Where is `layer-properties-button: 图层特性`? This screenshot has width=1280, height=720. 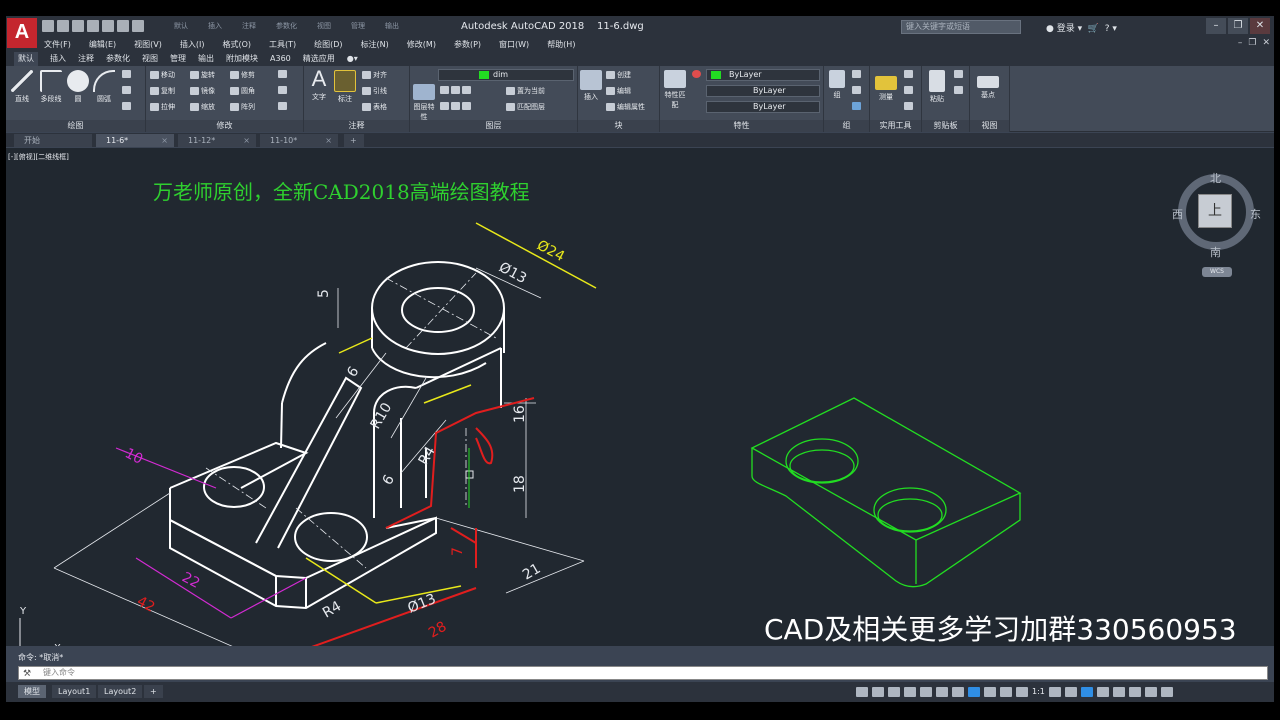
layer-properties-button: 图层特性 is located at coordinates (424, 103).